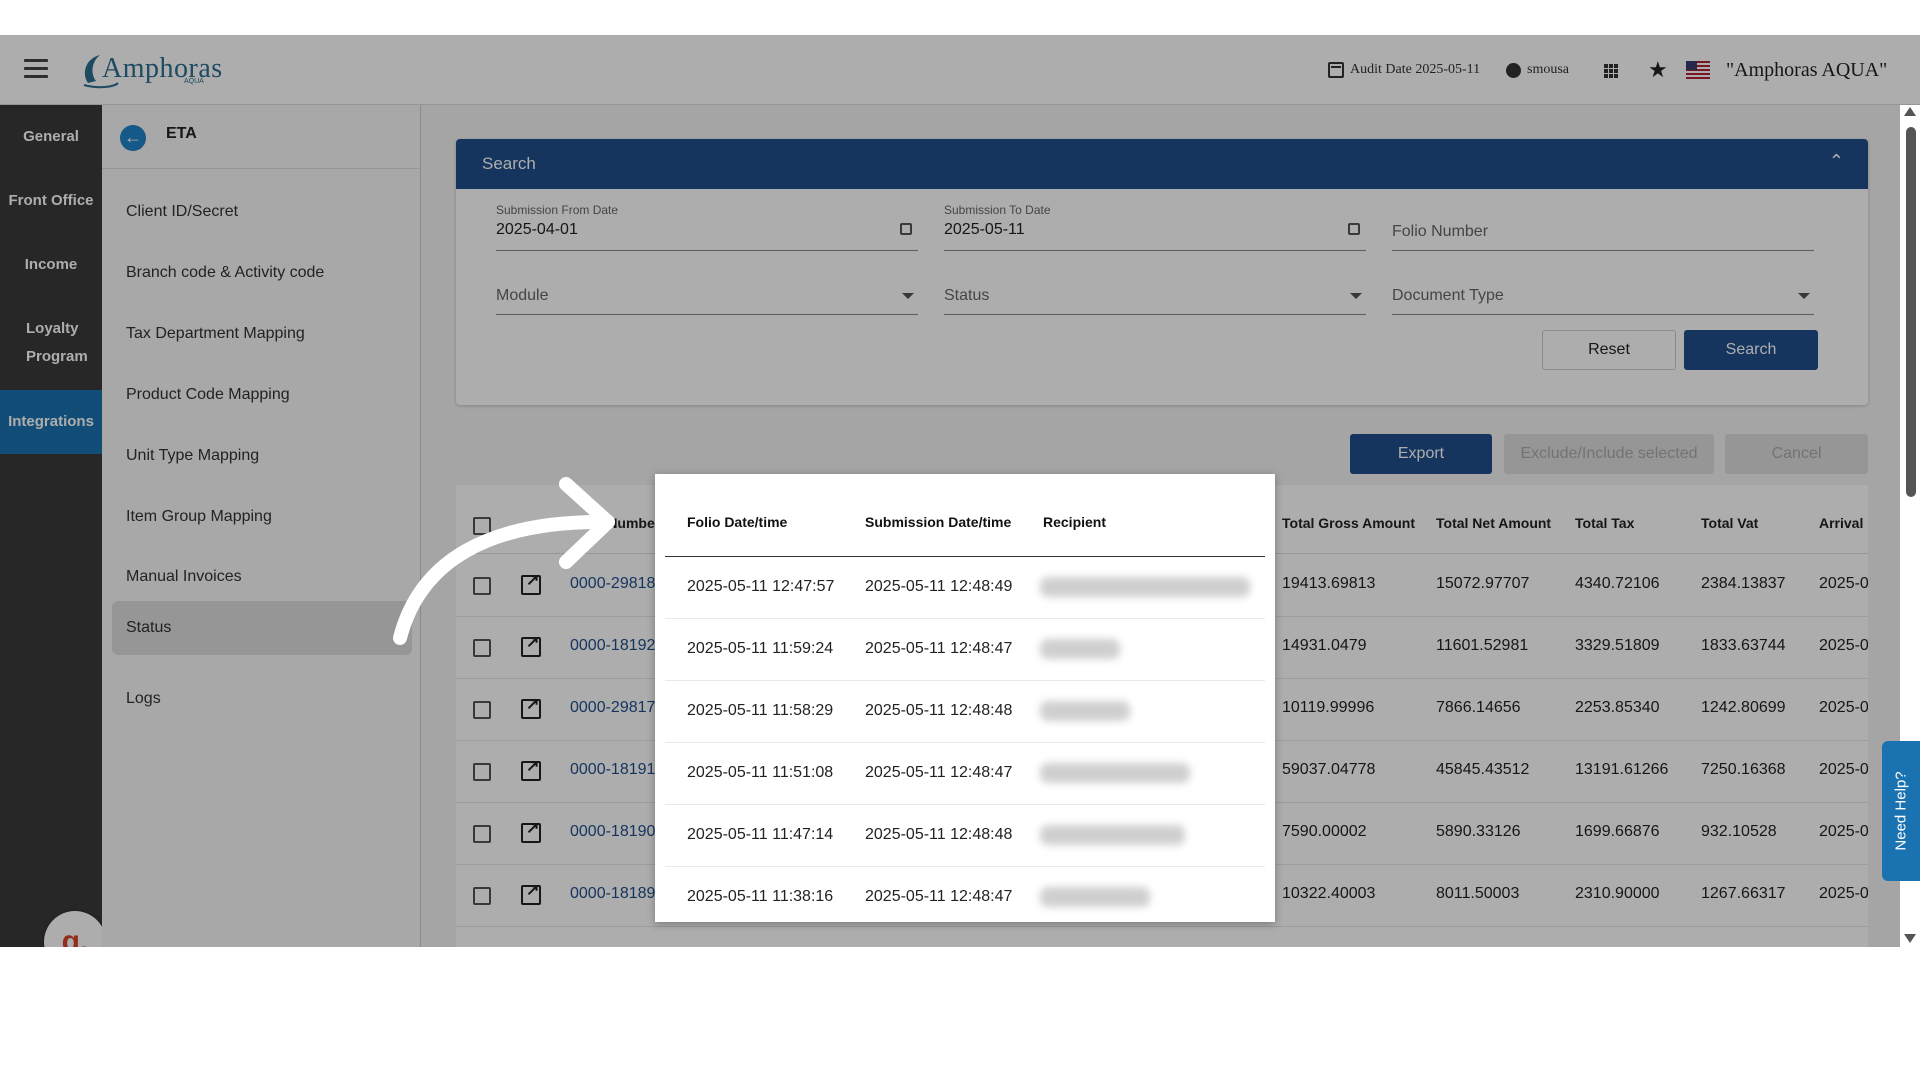  I want to click on submission-datetime-cell: 2025-05-11 12:48:49, so click(939, 586).